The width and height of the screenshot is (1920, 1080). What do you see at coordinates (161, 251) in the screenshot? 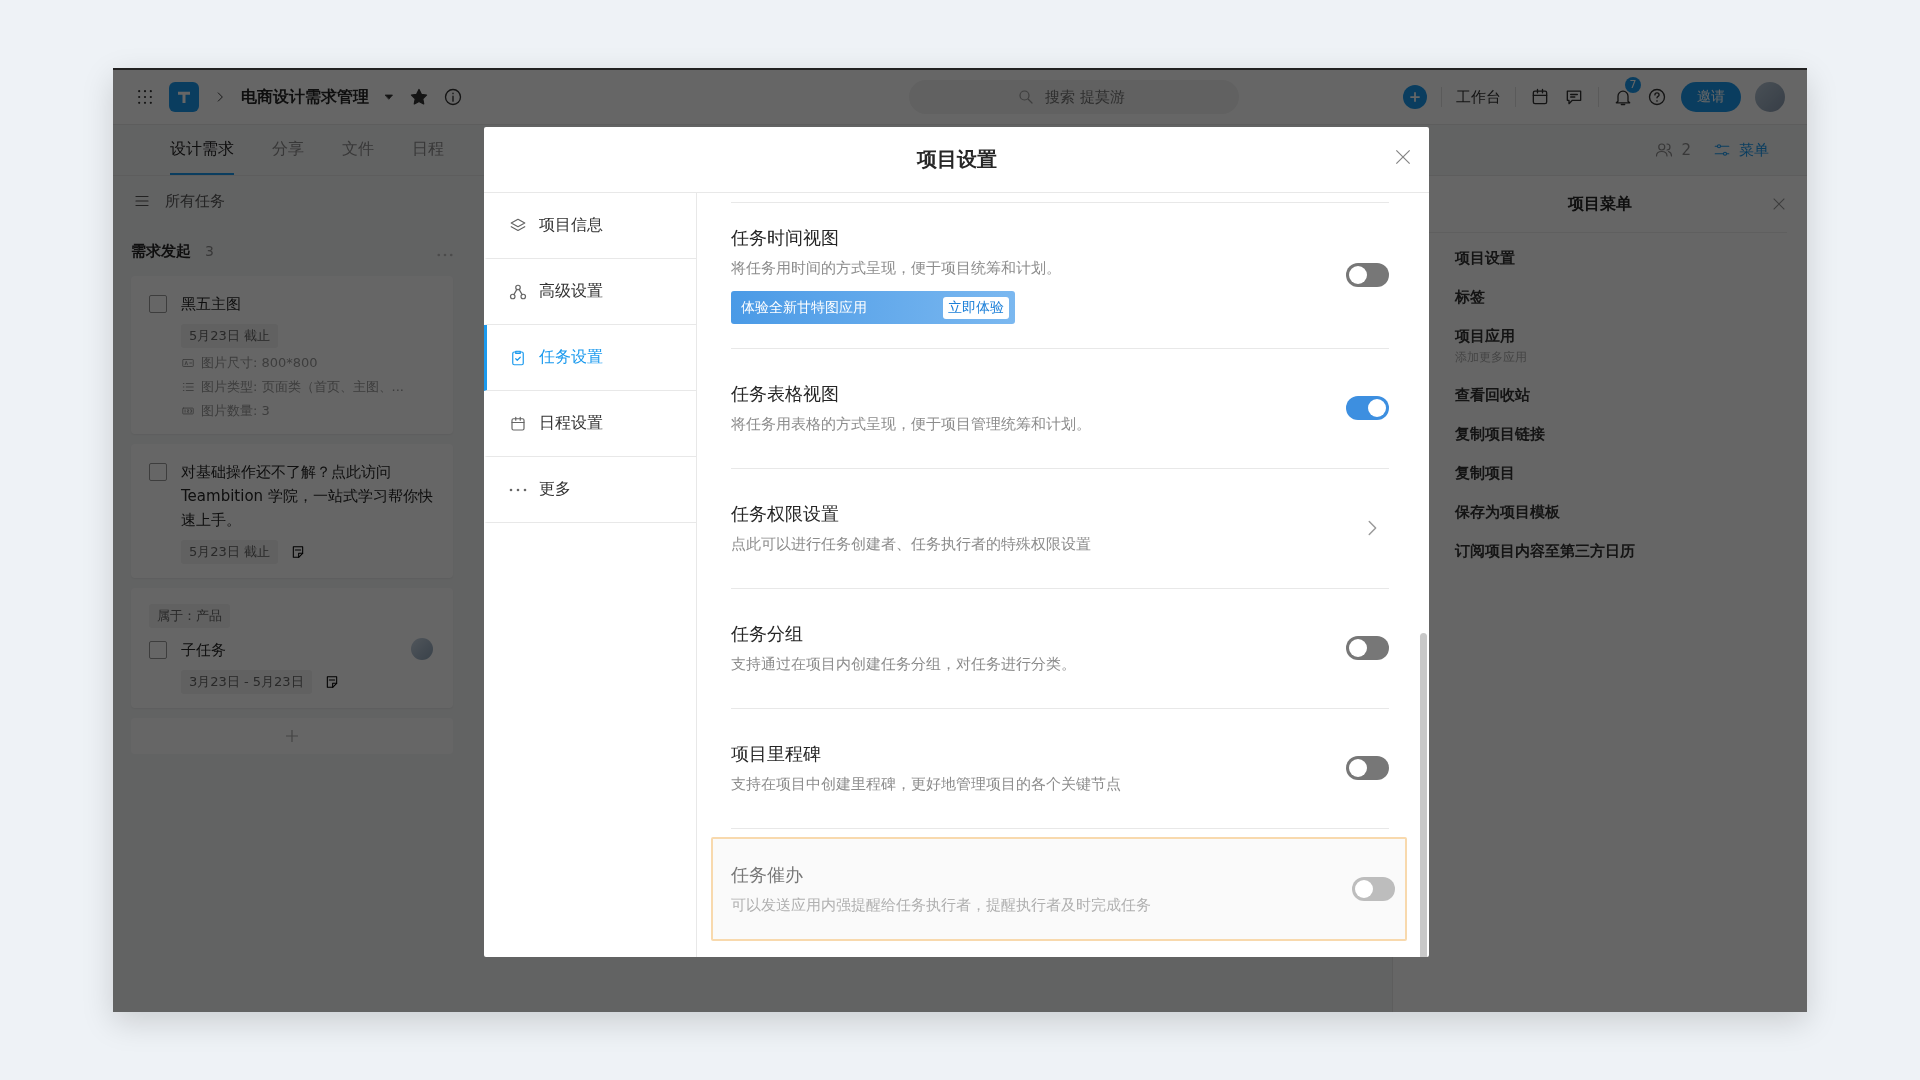
I see `column-title: 需求发起` at bounding box center [161, 251].